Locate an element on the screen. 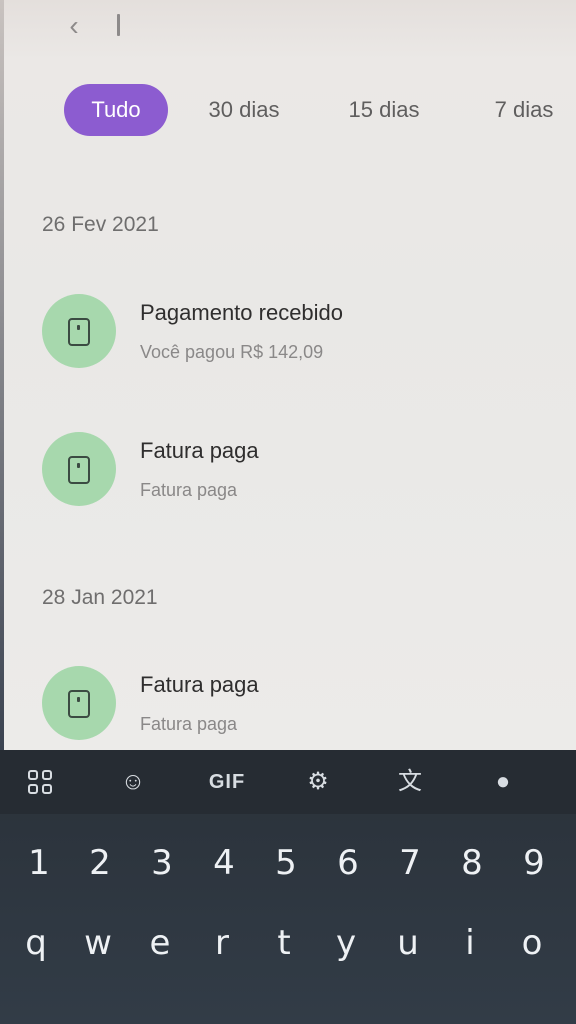 This screenshot has height=1024, width=576. date-header: 28 Jan 2021 is located at coordinates (100, 597).